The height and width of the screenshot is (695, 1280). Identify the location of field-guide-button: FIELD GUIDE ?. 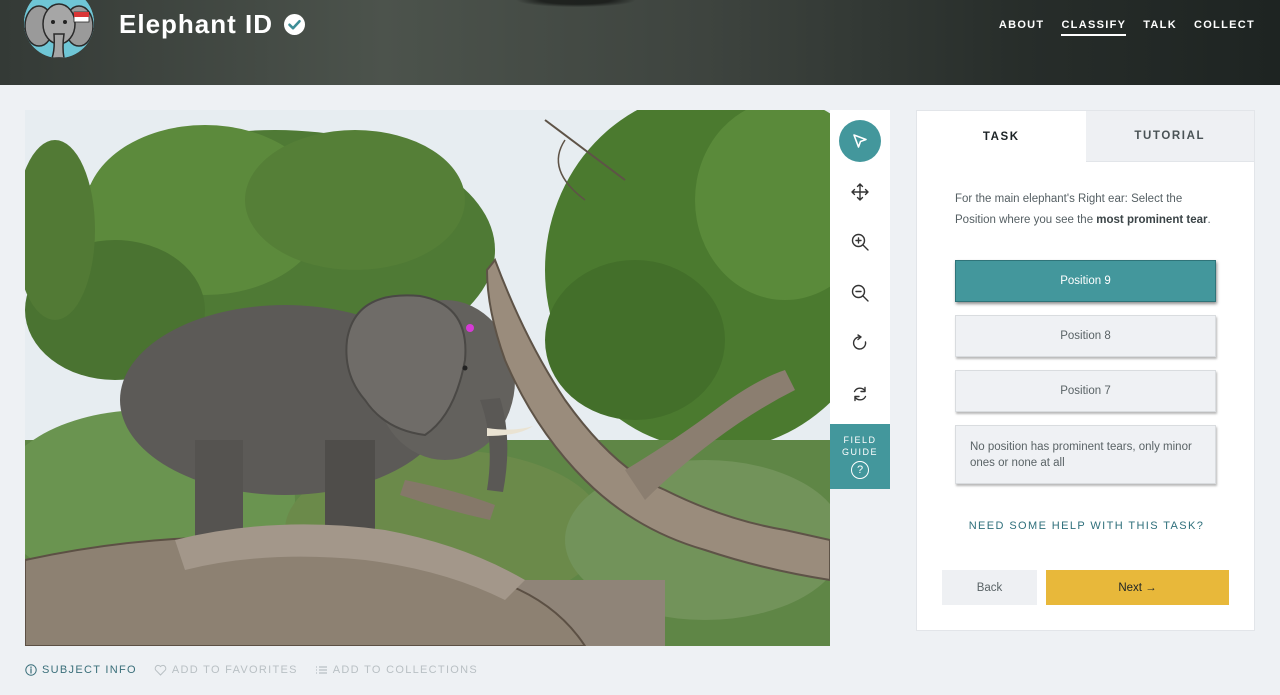
(860, 456).